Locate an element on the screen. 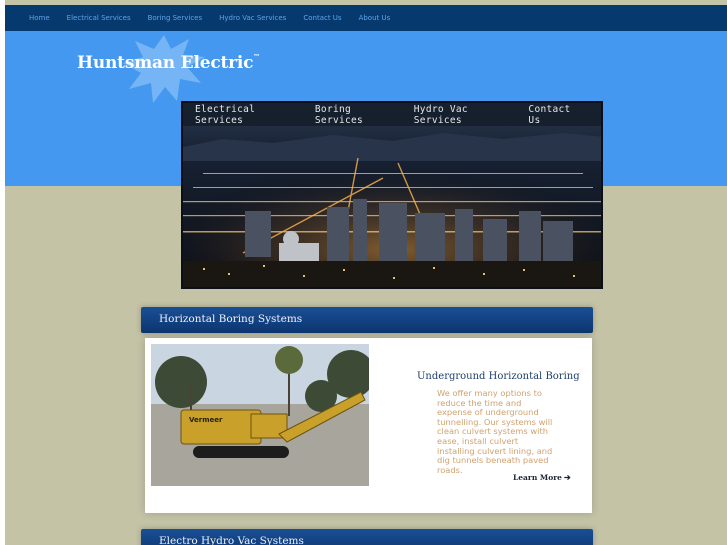  nav-boring-services-link: Boring Services is located at coordinates (175, 18).